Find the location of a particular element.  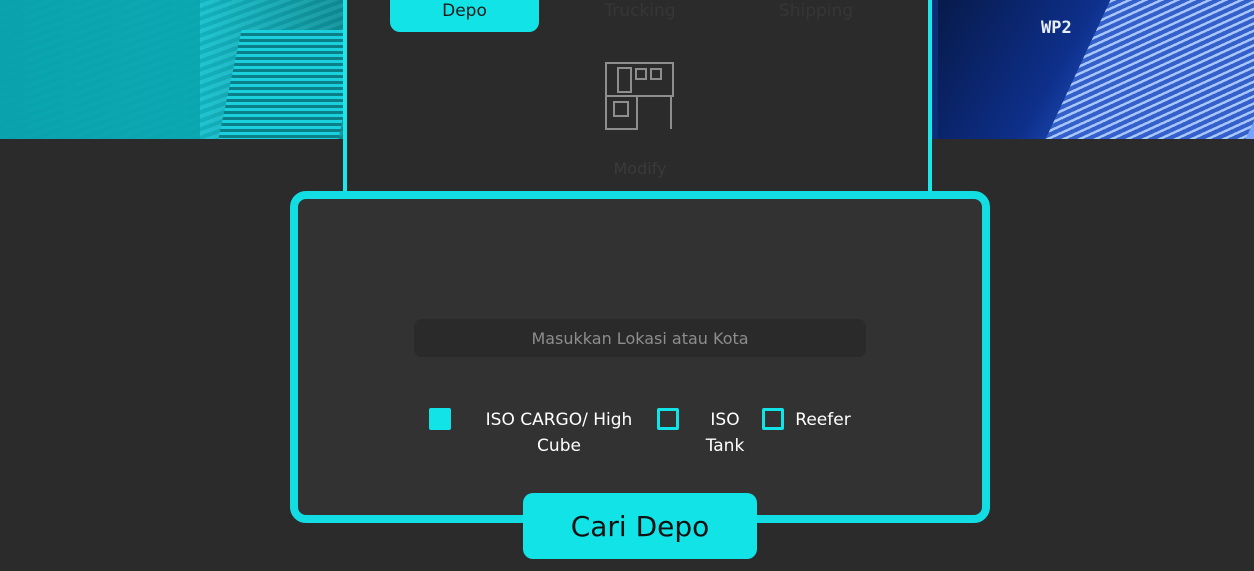

tab-trucking: Trucking is located at coordinates (640, 16).